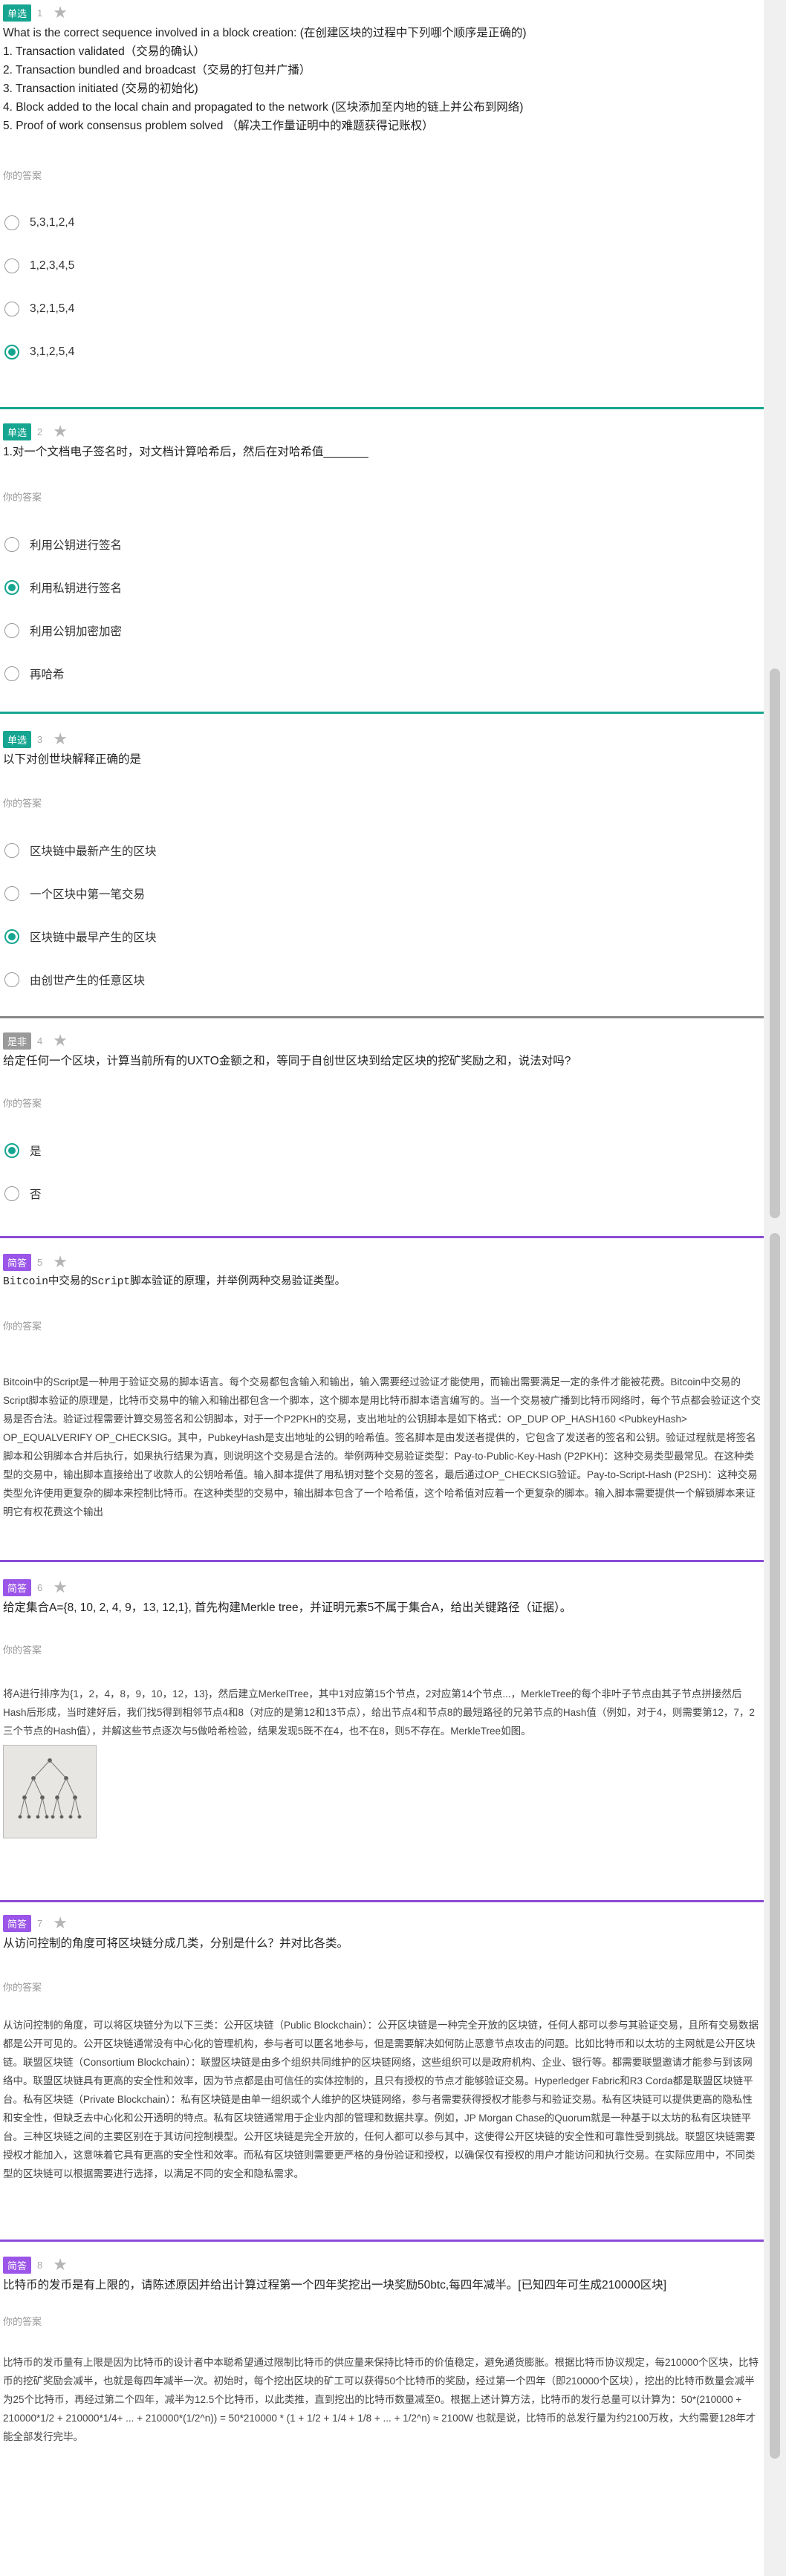 The width and height of the screenshot is (786, 2576). Describe the element at coordinates (40, 2265) in the screenshot. I see `question-number: 8` at that location.